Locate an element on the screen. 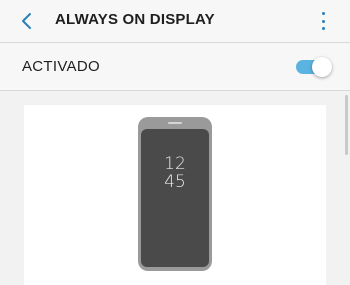 This screenshot has height=285, width=350. more-options-button is located at coordinates (323, 21).